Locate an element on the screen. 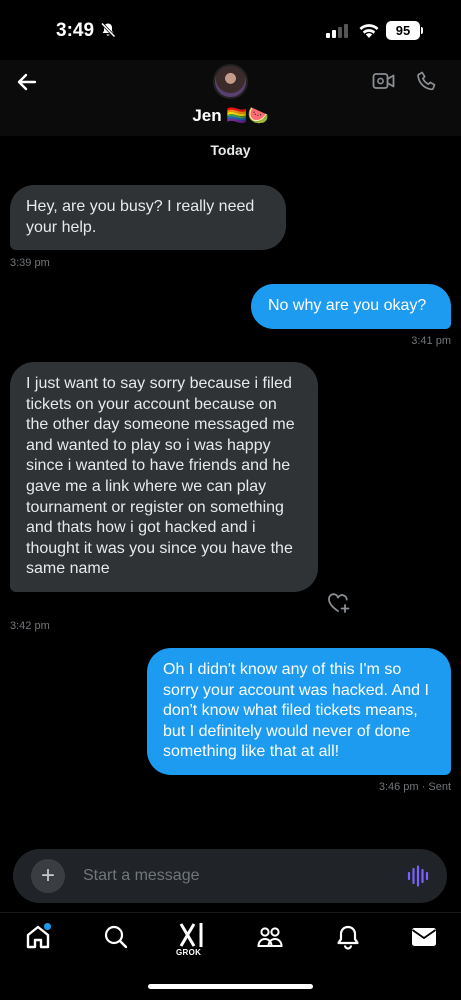 The image size is (461, 1000). arrow-left-icon is located at coordinates (27, 82).